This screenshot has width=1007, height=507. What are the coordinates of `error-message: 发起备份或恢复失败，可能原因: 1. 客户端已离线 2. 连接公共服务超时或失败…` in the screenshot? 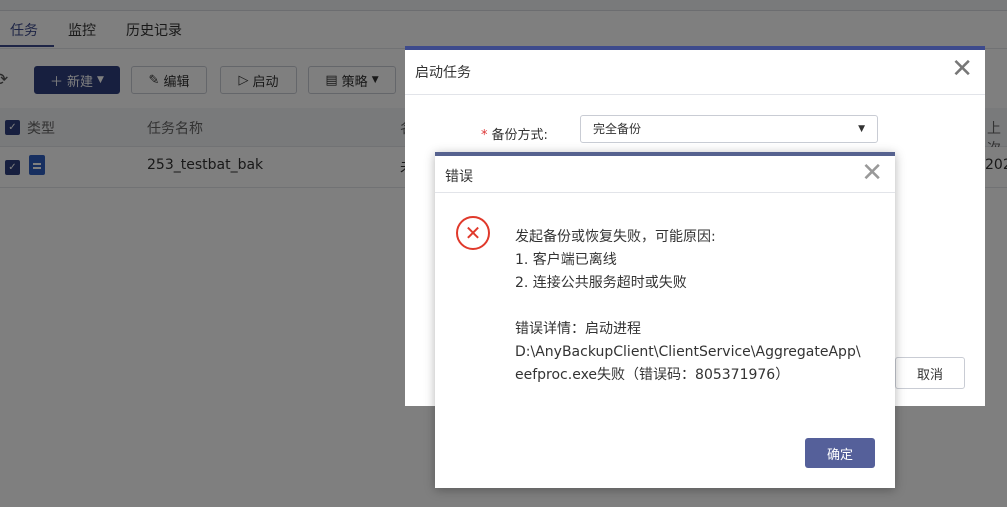 It's located at (695, 306).